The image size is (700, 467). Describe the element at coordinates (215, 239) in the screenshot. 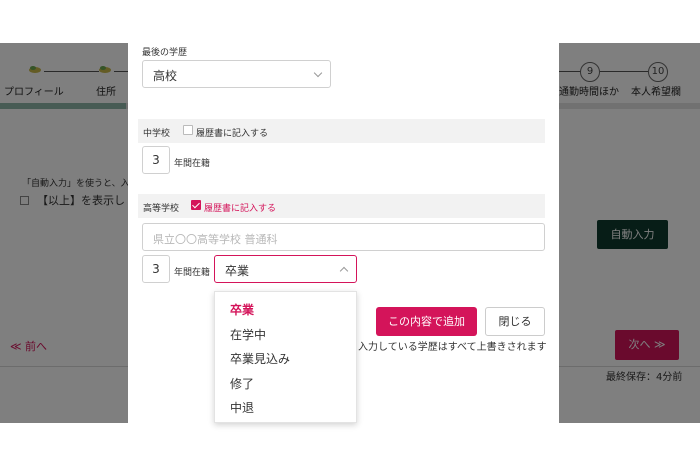

I see `high-school-name-placeholder: 県立〇〇高等学校 普通科` at that location.